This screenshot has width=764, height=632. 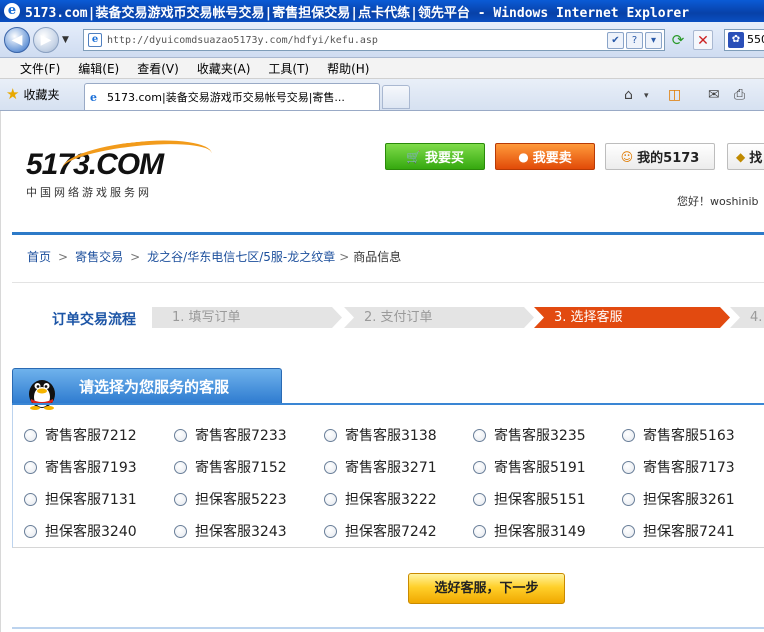 I want to click on menu-file: 文件(F), so click(x=40, y=68).